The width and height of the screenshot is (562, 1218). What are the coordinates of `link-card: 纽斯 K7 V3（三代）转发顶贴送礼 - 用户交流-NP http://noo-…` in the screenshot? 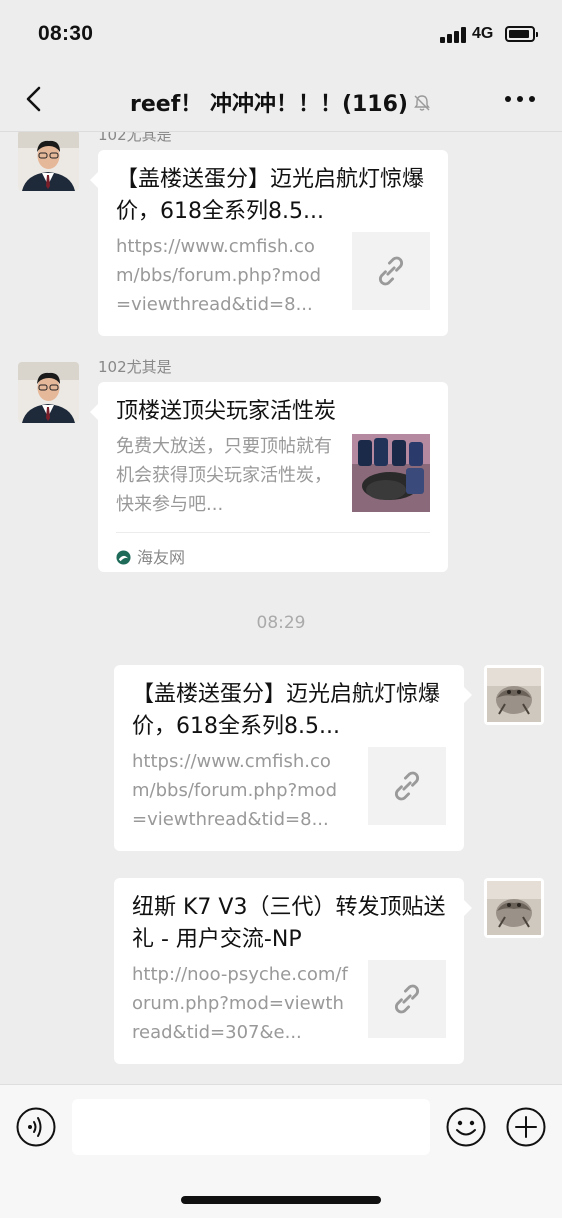 It's located at (293, 971).